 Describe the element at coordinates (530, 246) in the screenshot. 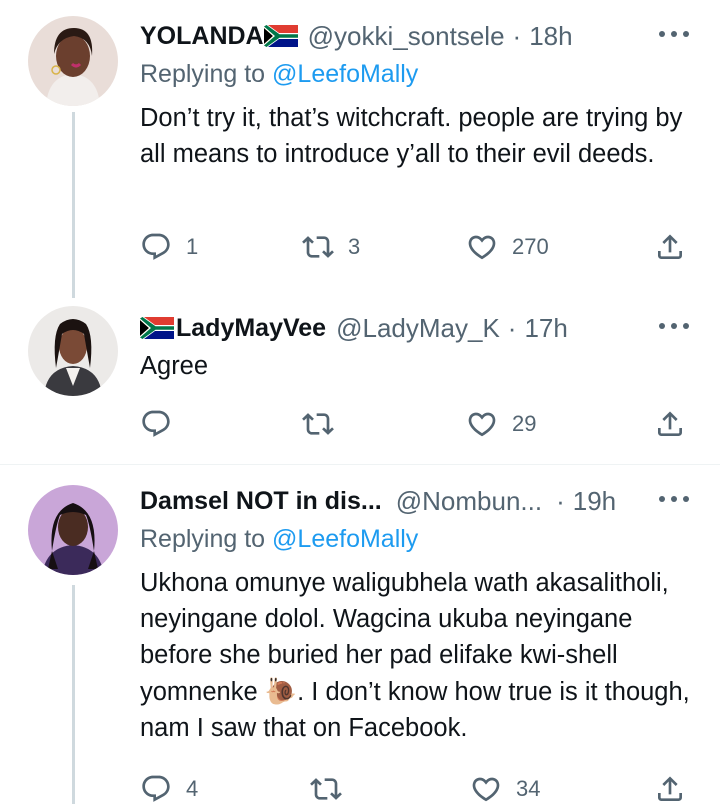

I see `like-count: 270` at that location.